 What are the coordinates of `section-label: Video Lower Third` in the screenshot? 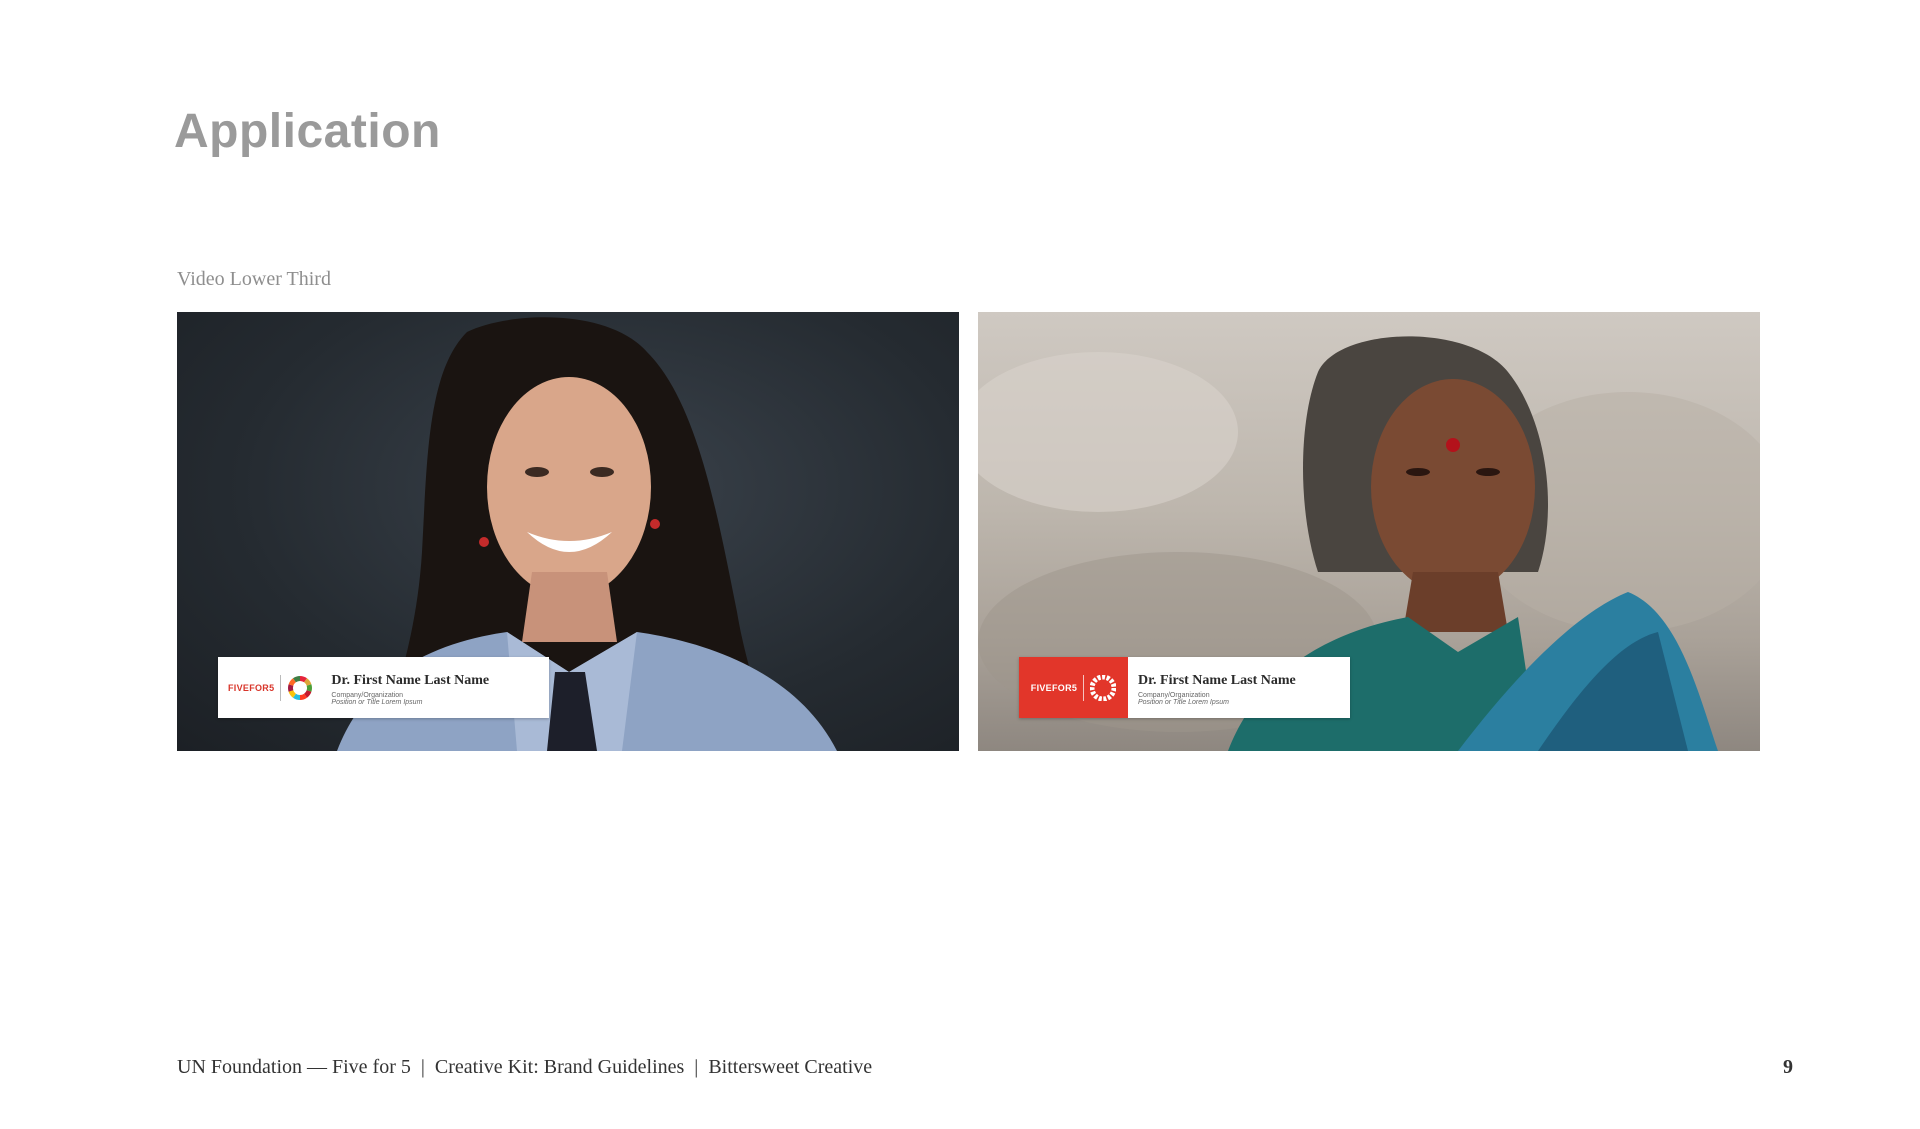 It's located at (254, 279).